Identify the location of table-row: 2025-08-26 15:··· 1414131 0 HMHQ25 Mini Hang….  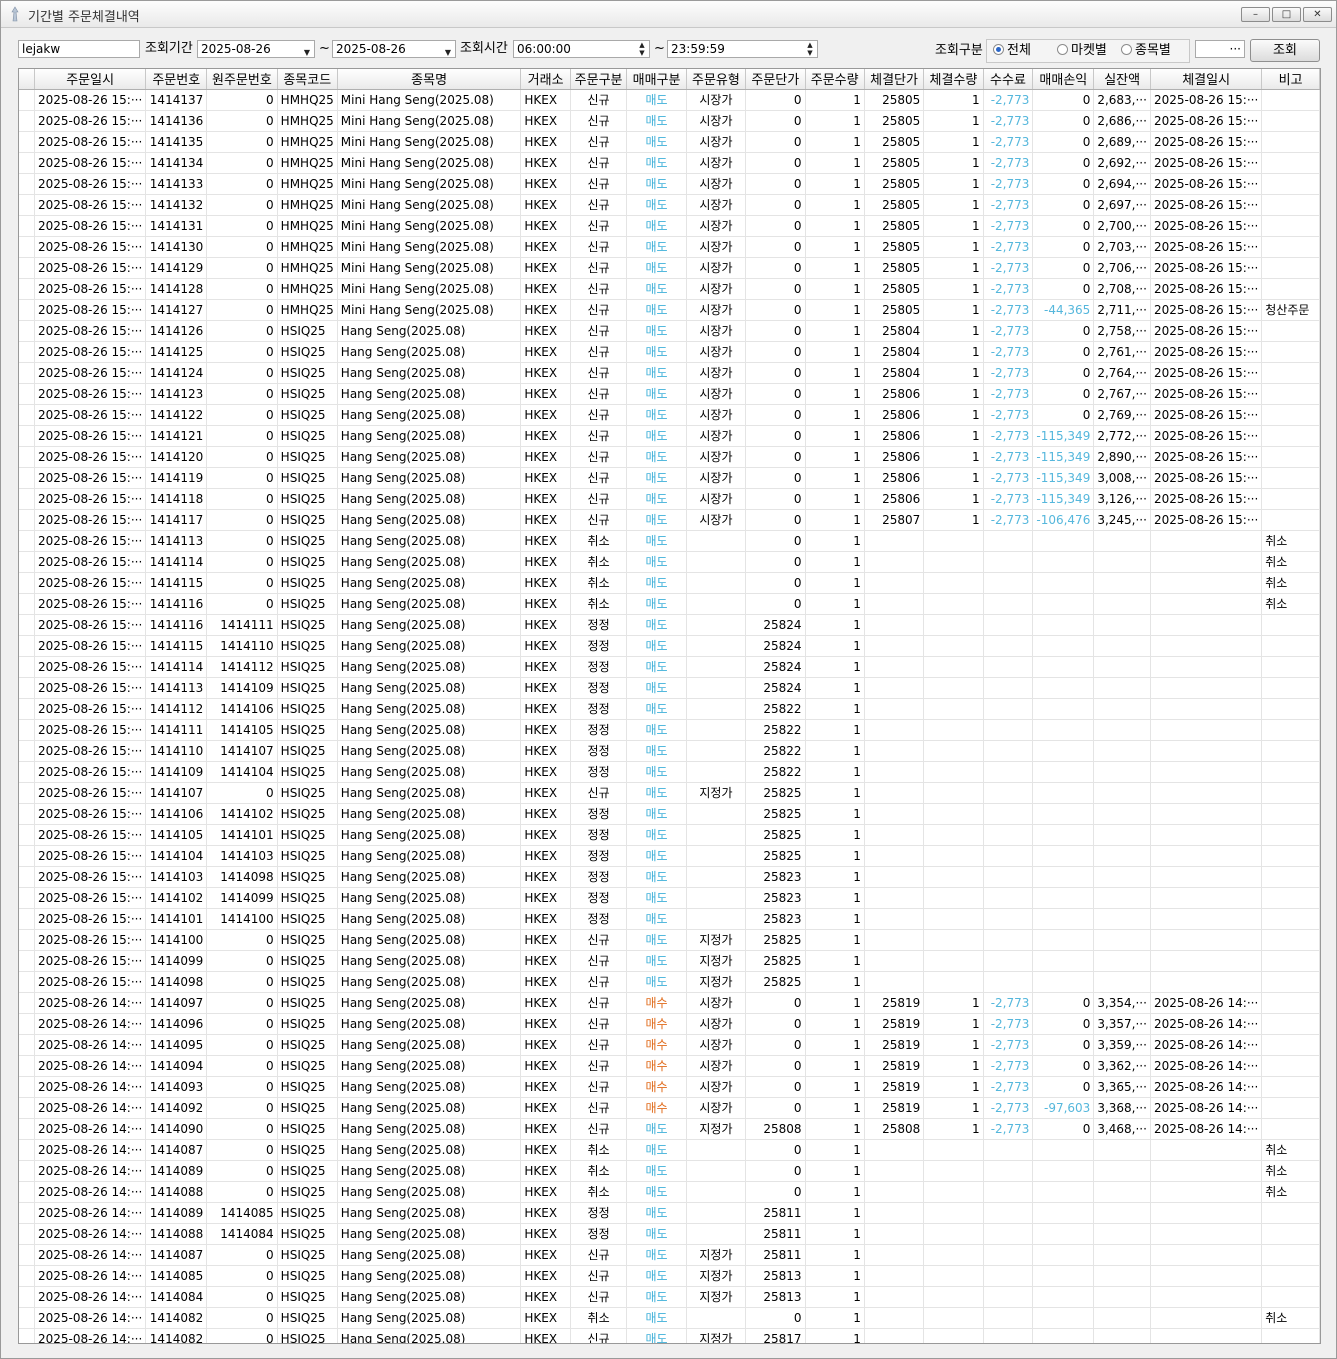
(669, 226).